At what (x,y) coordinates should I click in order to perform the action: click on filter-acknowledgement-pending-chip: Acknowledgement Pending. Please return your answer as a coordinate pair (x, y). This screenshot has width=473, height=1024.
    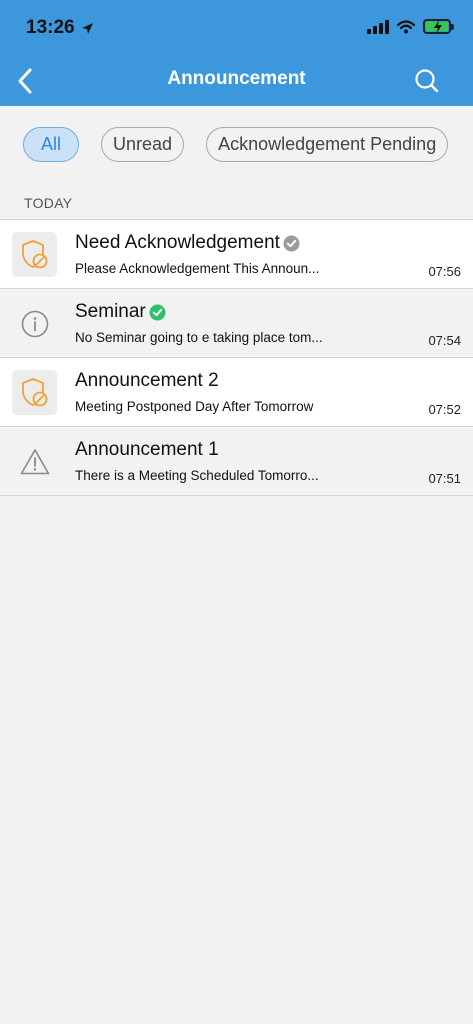
    Looking at the image, I should click on (327, 144).